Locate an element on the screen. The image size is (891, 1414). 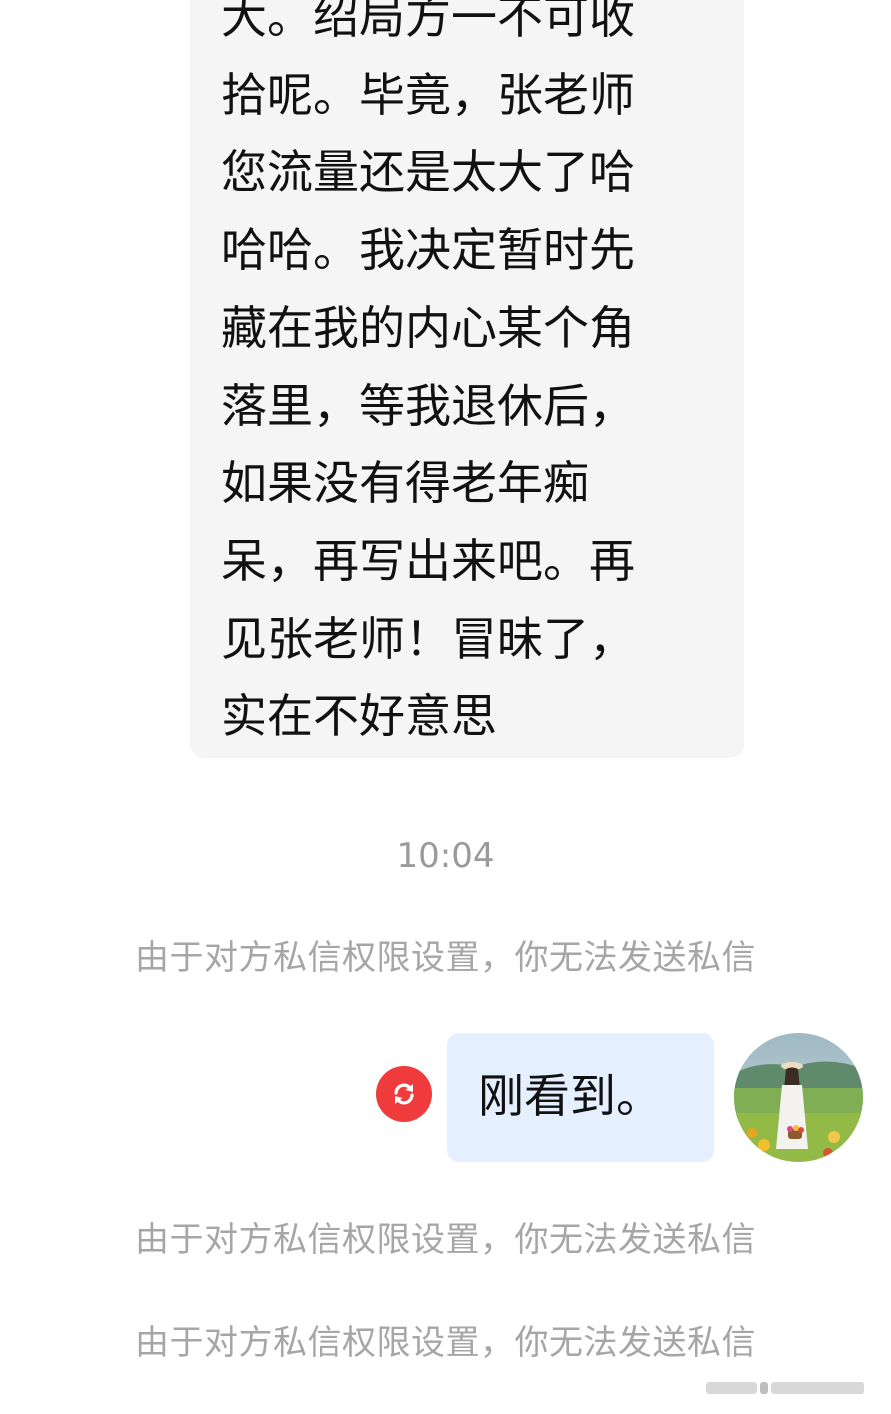
sent-message-text: 刚看到。 is located at coordinates (570, 1096).